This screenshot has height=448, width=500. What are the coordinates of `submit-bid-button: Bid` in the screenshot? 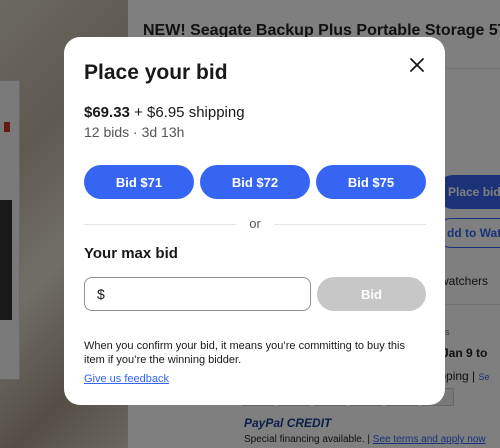 It's located at (371, 294).